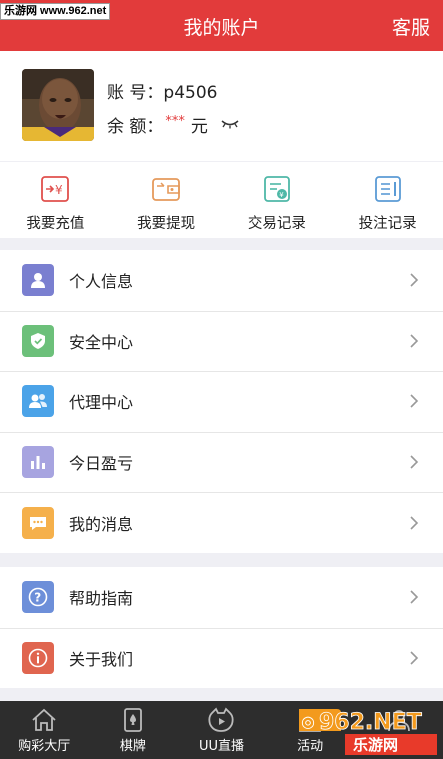 The height and width of the screenshot is (759, 443). I want to click on menu-label-agent-center: 代理中心, so click(101, 403).